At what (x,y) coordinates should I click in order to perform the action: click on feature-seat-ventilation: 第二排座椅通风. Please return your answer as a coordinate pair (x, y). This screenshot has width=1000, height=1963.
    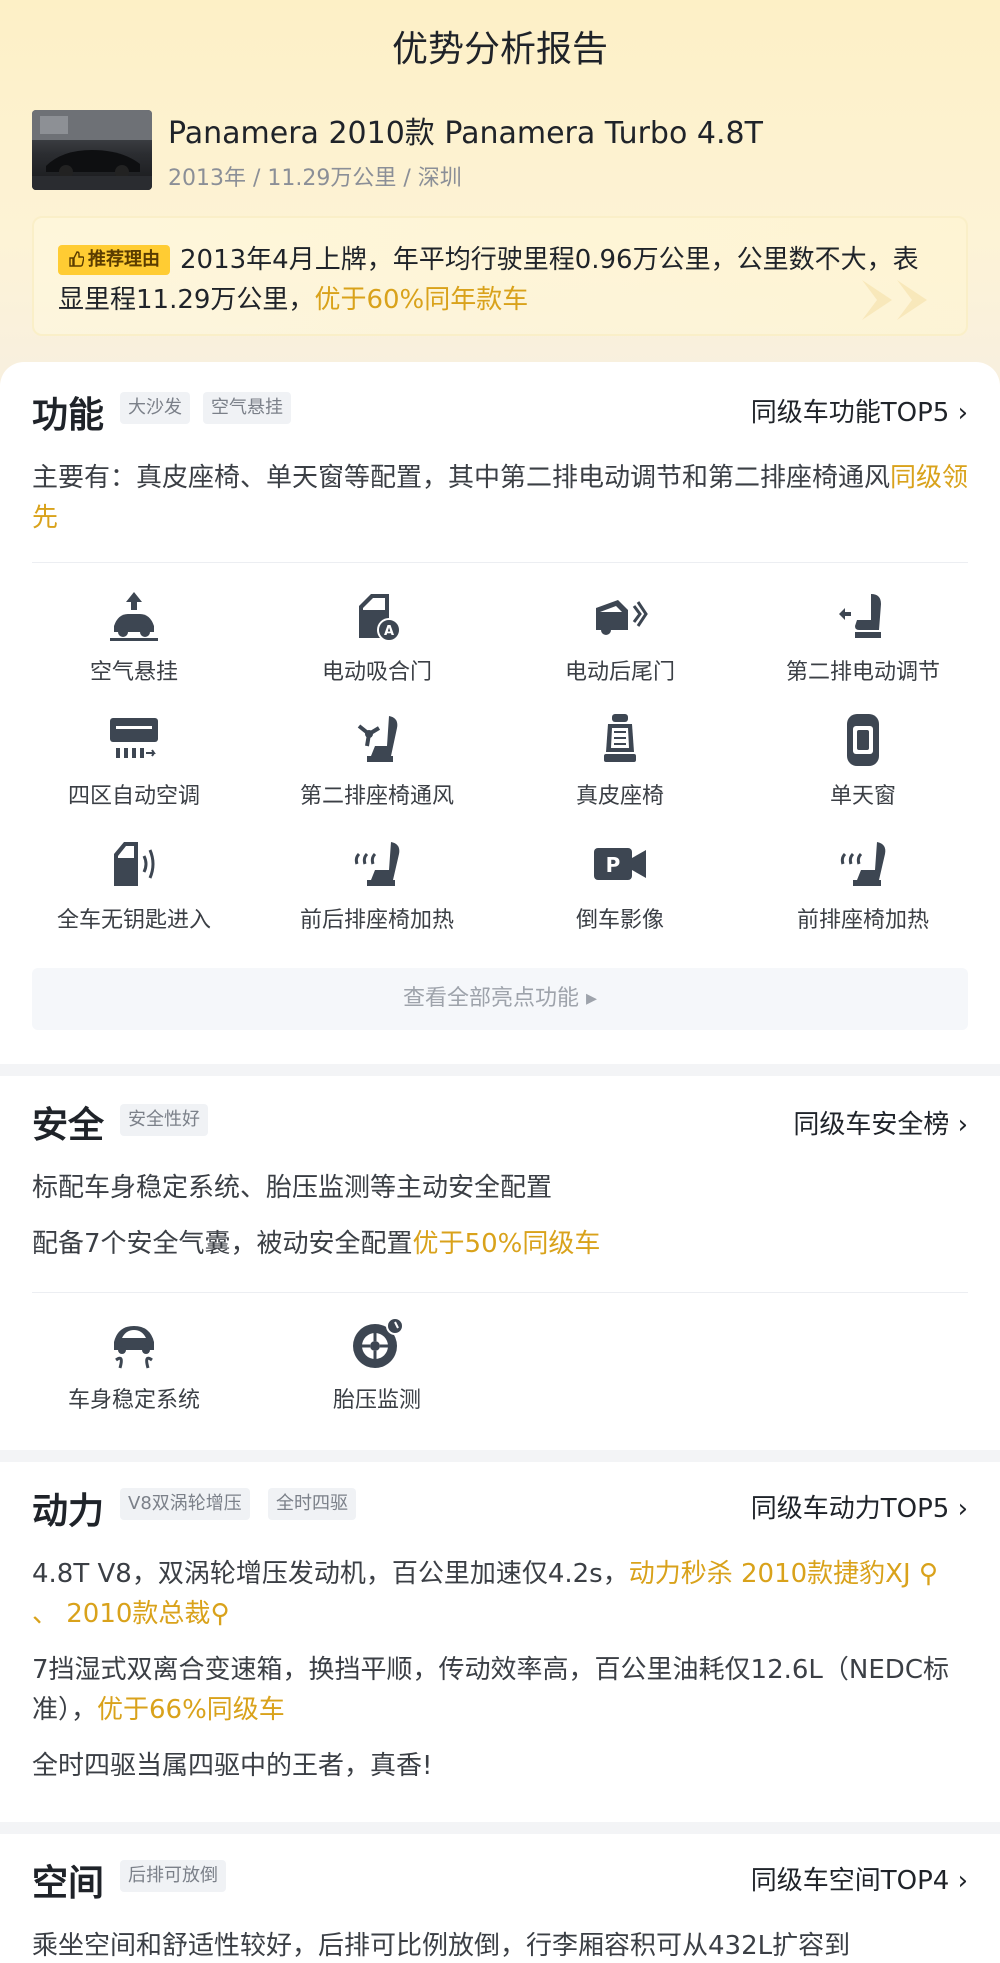
    Looking at the image, I should click on (377, 761).